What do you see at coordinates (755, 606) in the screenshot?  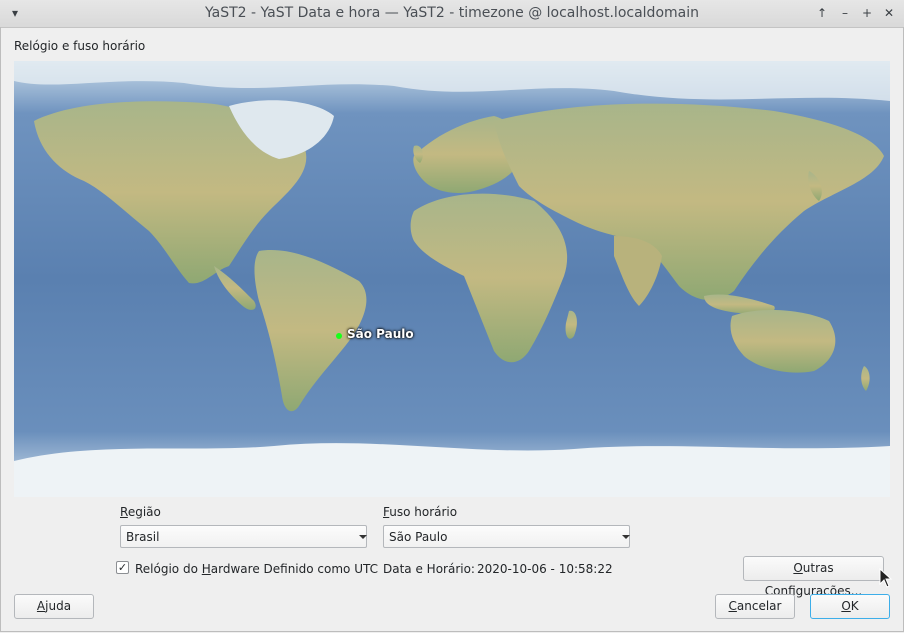 I see `cancel-button: Cancelar` at bounding box center [755, 606].